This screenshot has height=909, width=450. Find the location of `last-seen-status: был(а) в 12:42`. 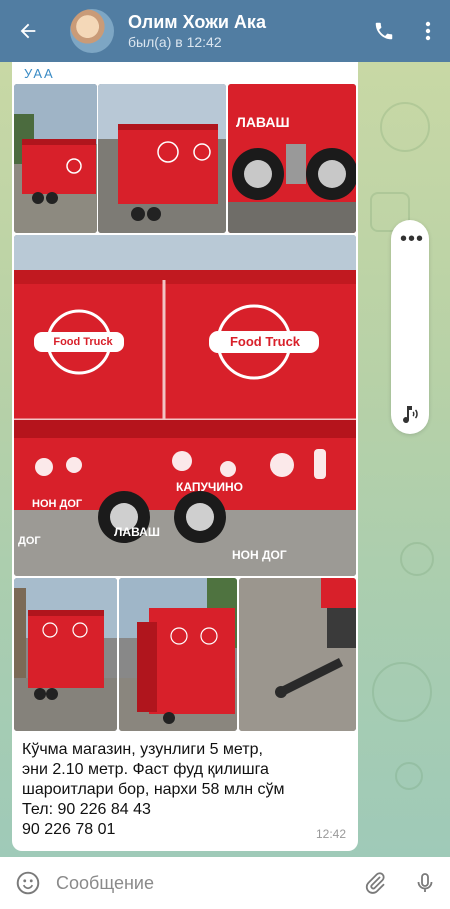

last-seen-status: был(а) в 12:42 is located at coordinates (175, 42).